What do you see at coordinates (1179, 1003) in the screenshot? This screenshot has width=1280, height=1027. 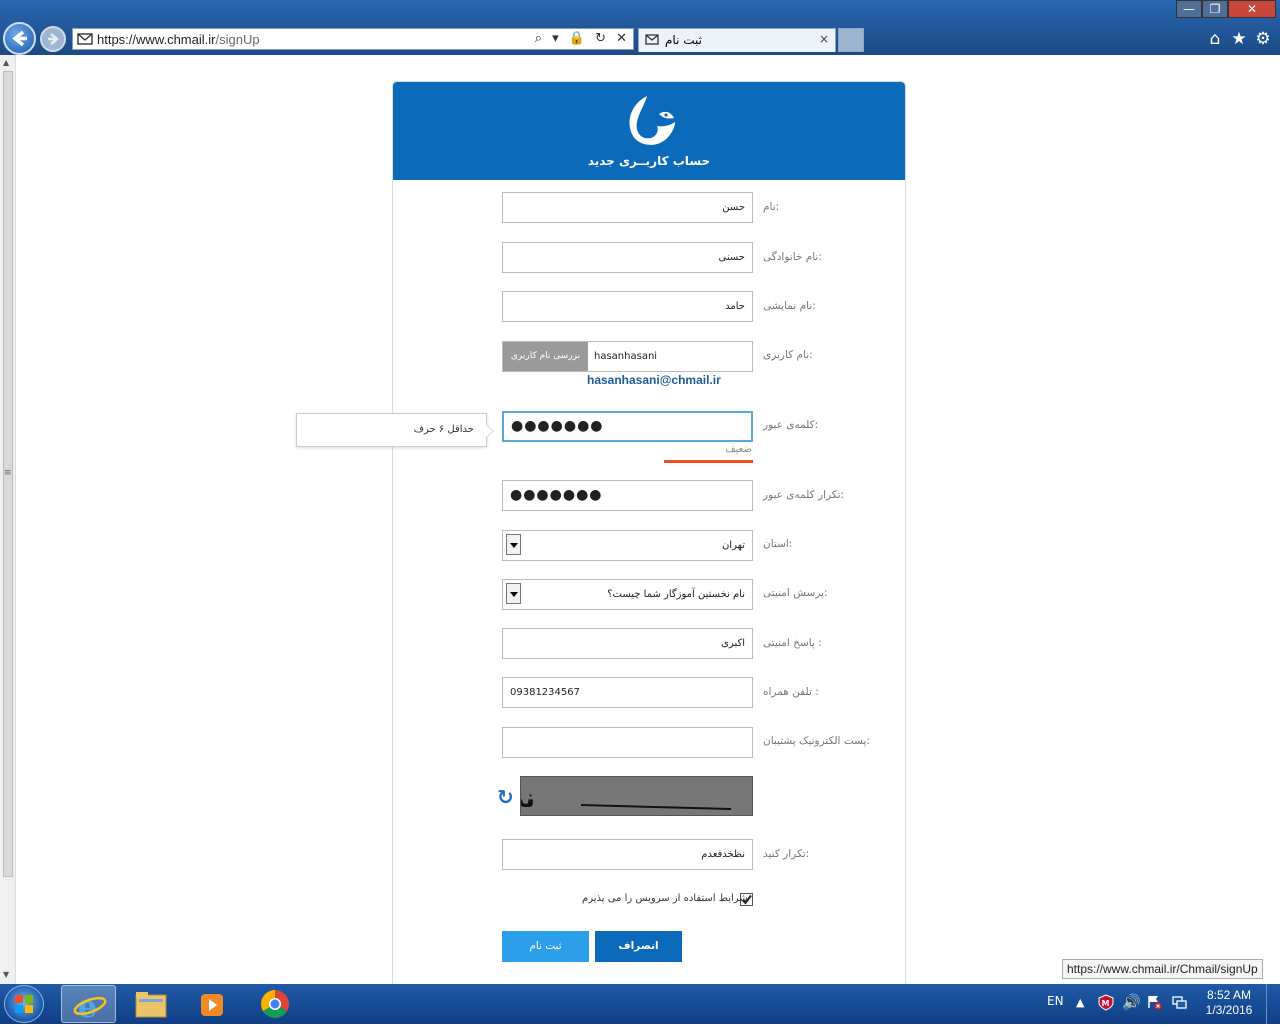 I see `network-icon` at bounding box center [1179, 1003].